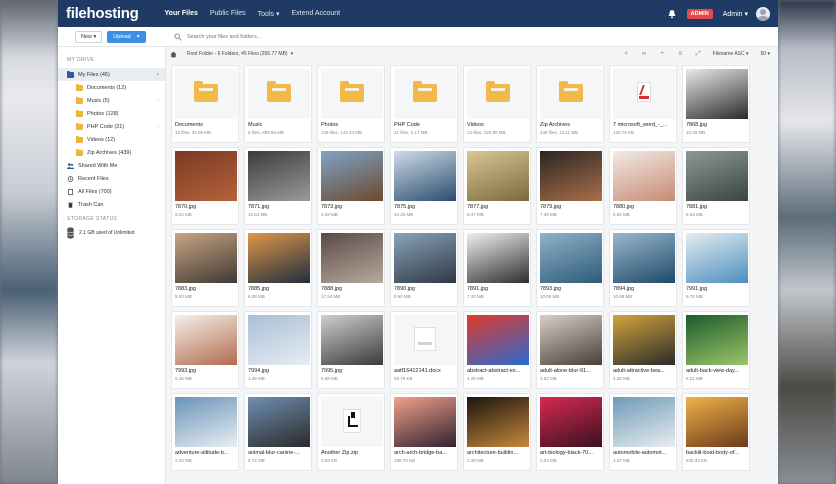 The width and height of the screenshot is (836, 484). I want to click on sidebar-item-music: Music (5) ›, so click(111, 100).